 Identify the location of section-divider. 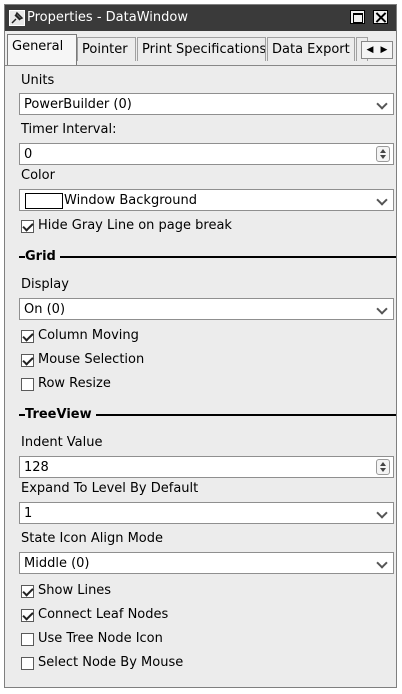
(207, 257).